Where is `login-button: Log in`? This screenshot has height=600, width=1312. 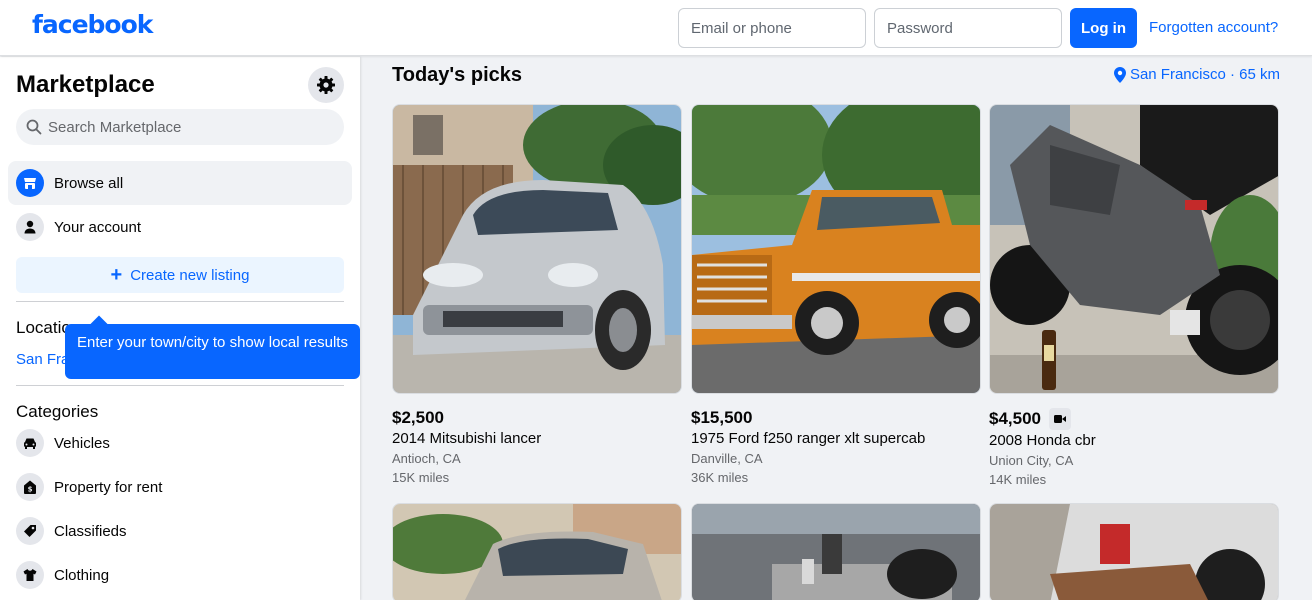
login-button: Log in is located at coordinates (1103, 28).